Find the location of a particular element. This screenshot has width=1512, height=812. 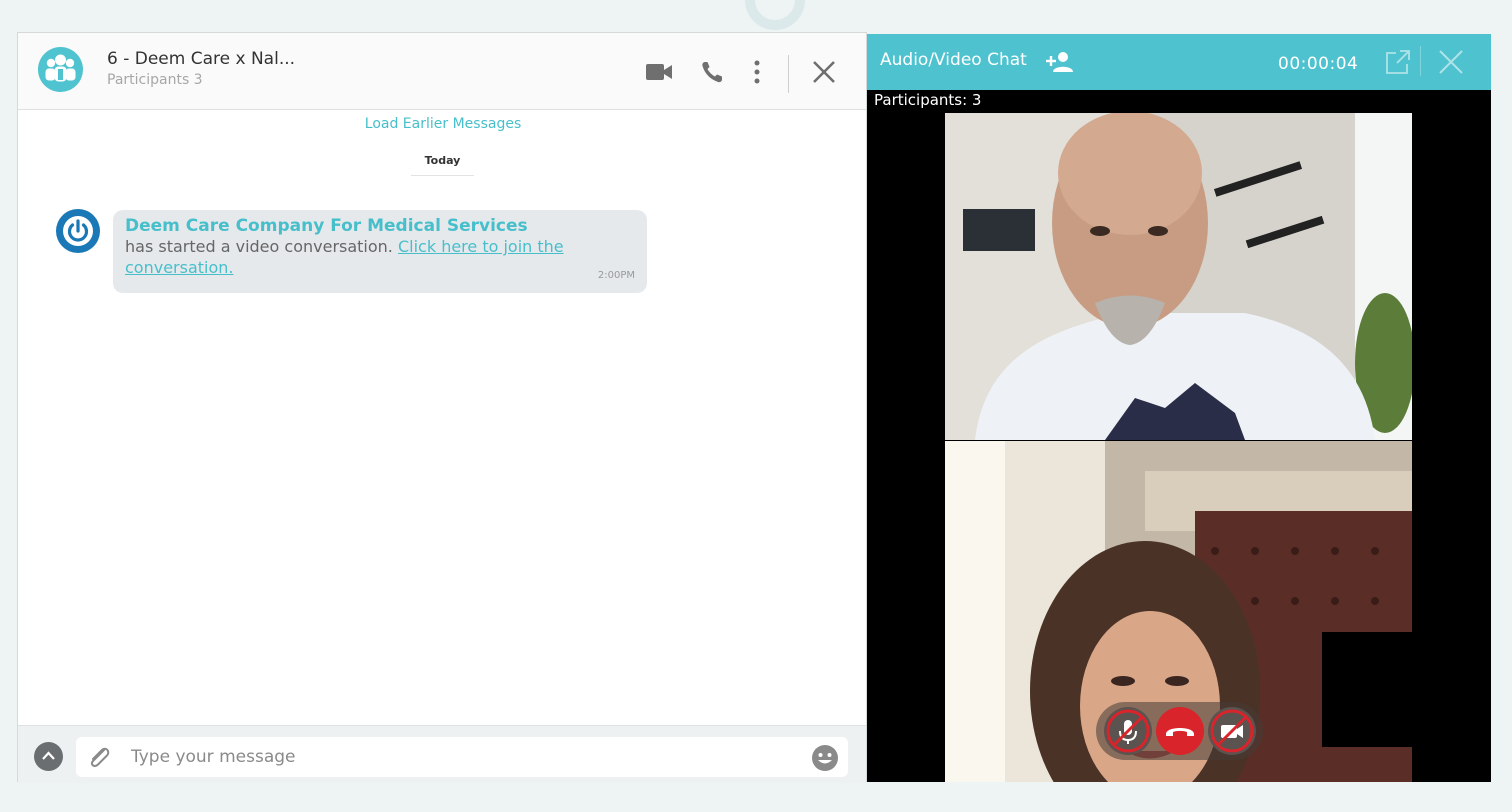

close-video-icon is located at coordinates (1451, 62).